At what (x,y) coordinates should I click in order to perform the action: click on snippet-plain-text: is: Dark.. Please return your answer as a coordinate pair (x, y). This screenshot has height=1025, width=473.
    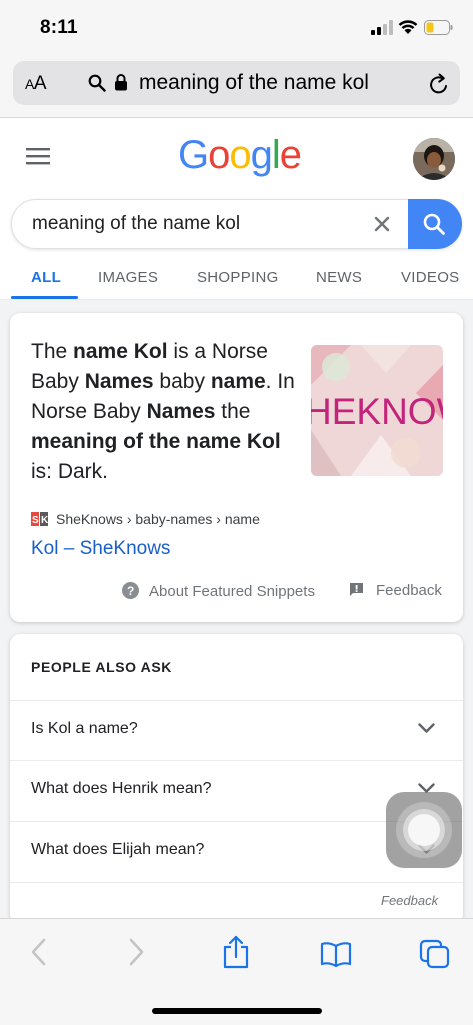
    Looking at the image, I should click on (70, 471).